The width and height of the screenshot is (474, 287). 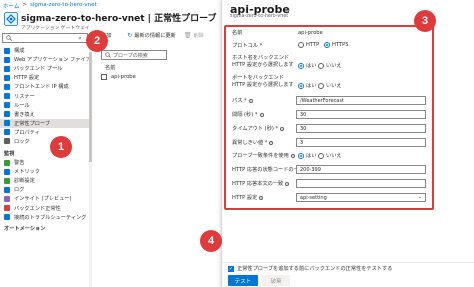 I want to click on http-settings-value: api-setting, so click(x=313, y=197).